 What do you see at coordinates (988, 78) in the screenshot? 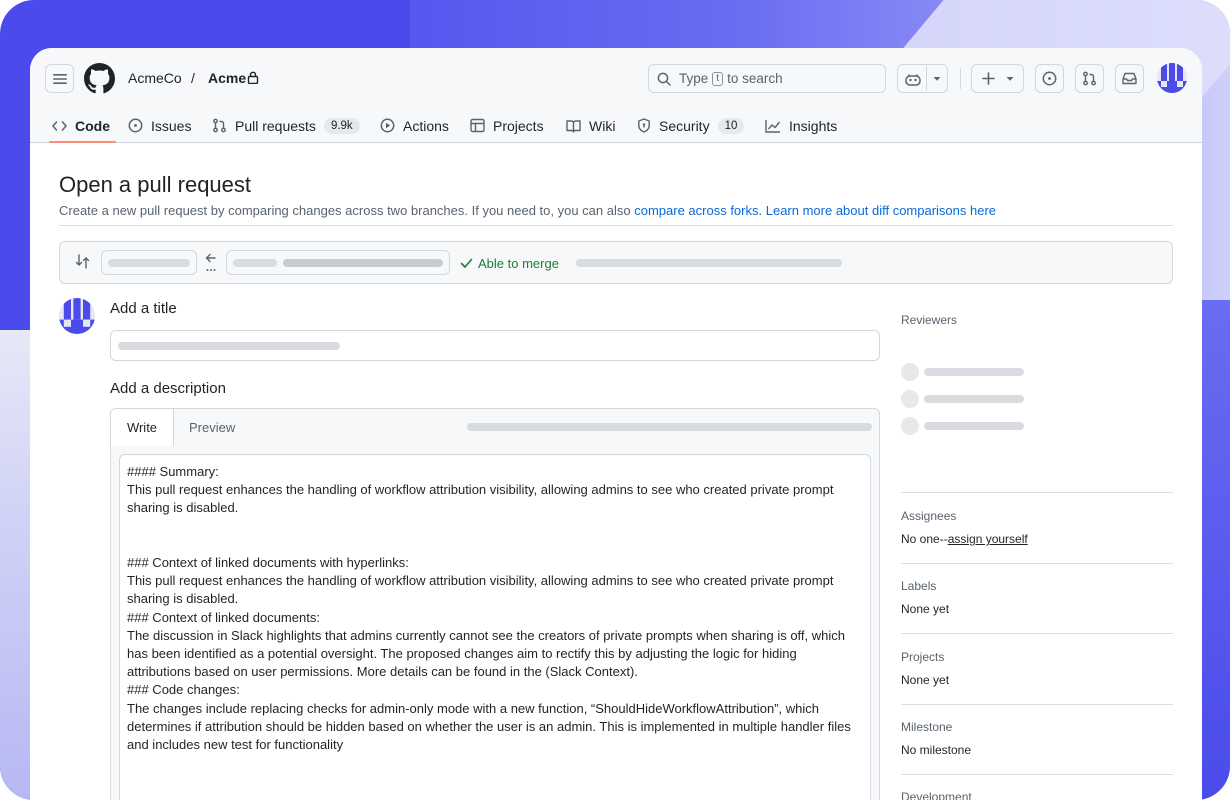
I see `plus-icon` at bounding box center [988, 78].